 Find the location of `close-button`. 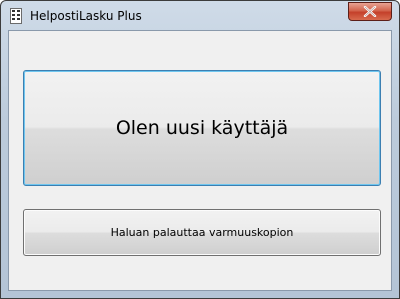

close-button is located at coordinates (370, 11).